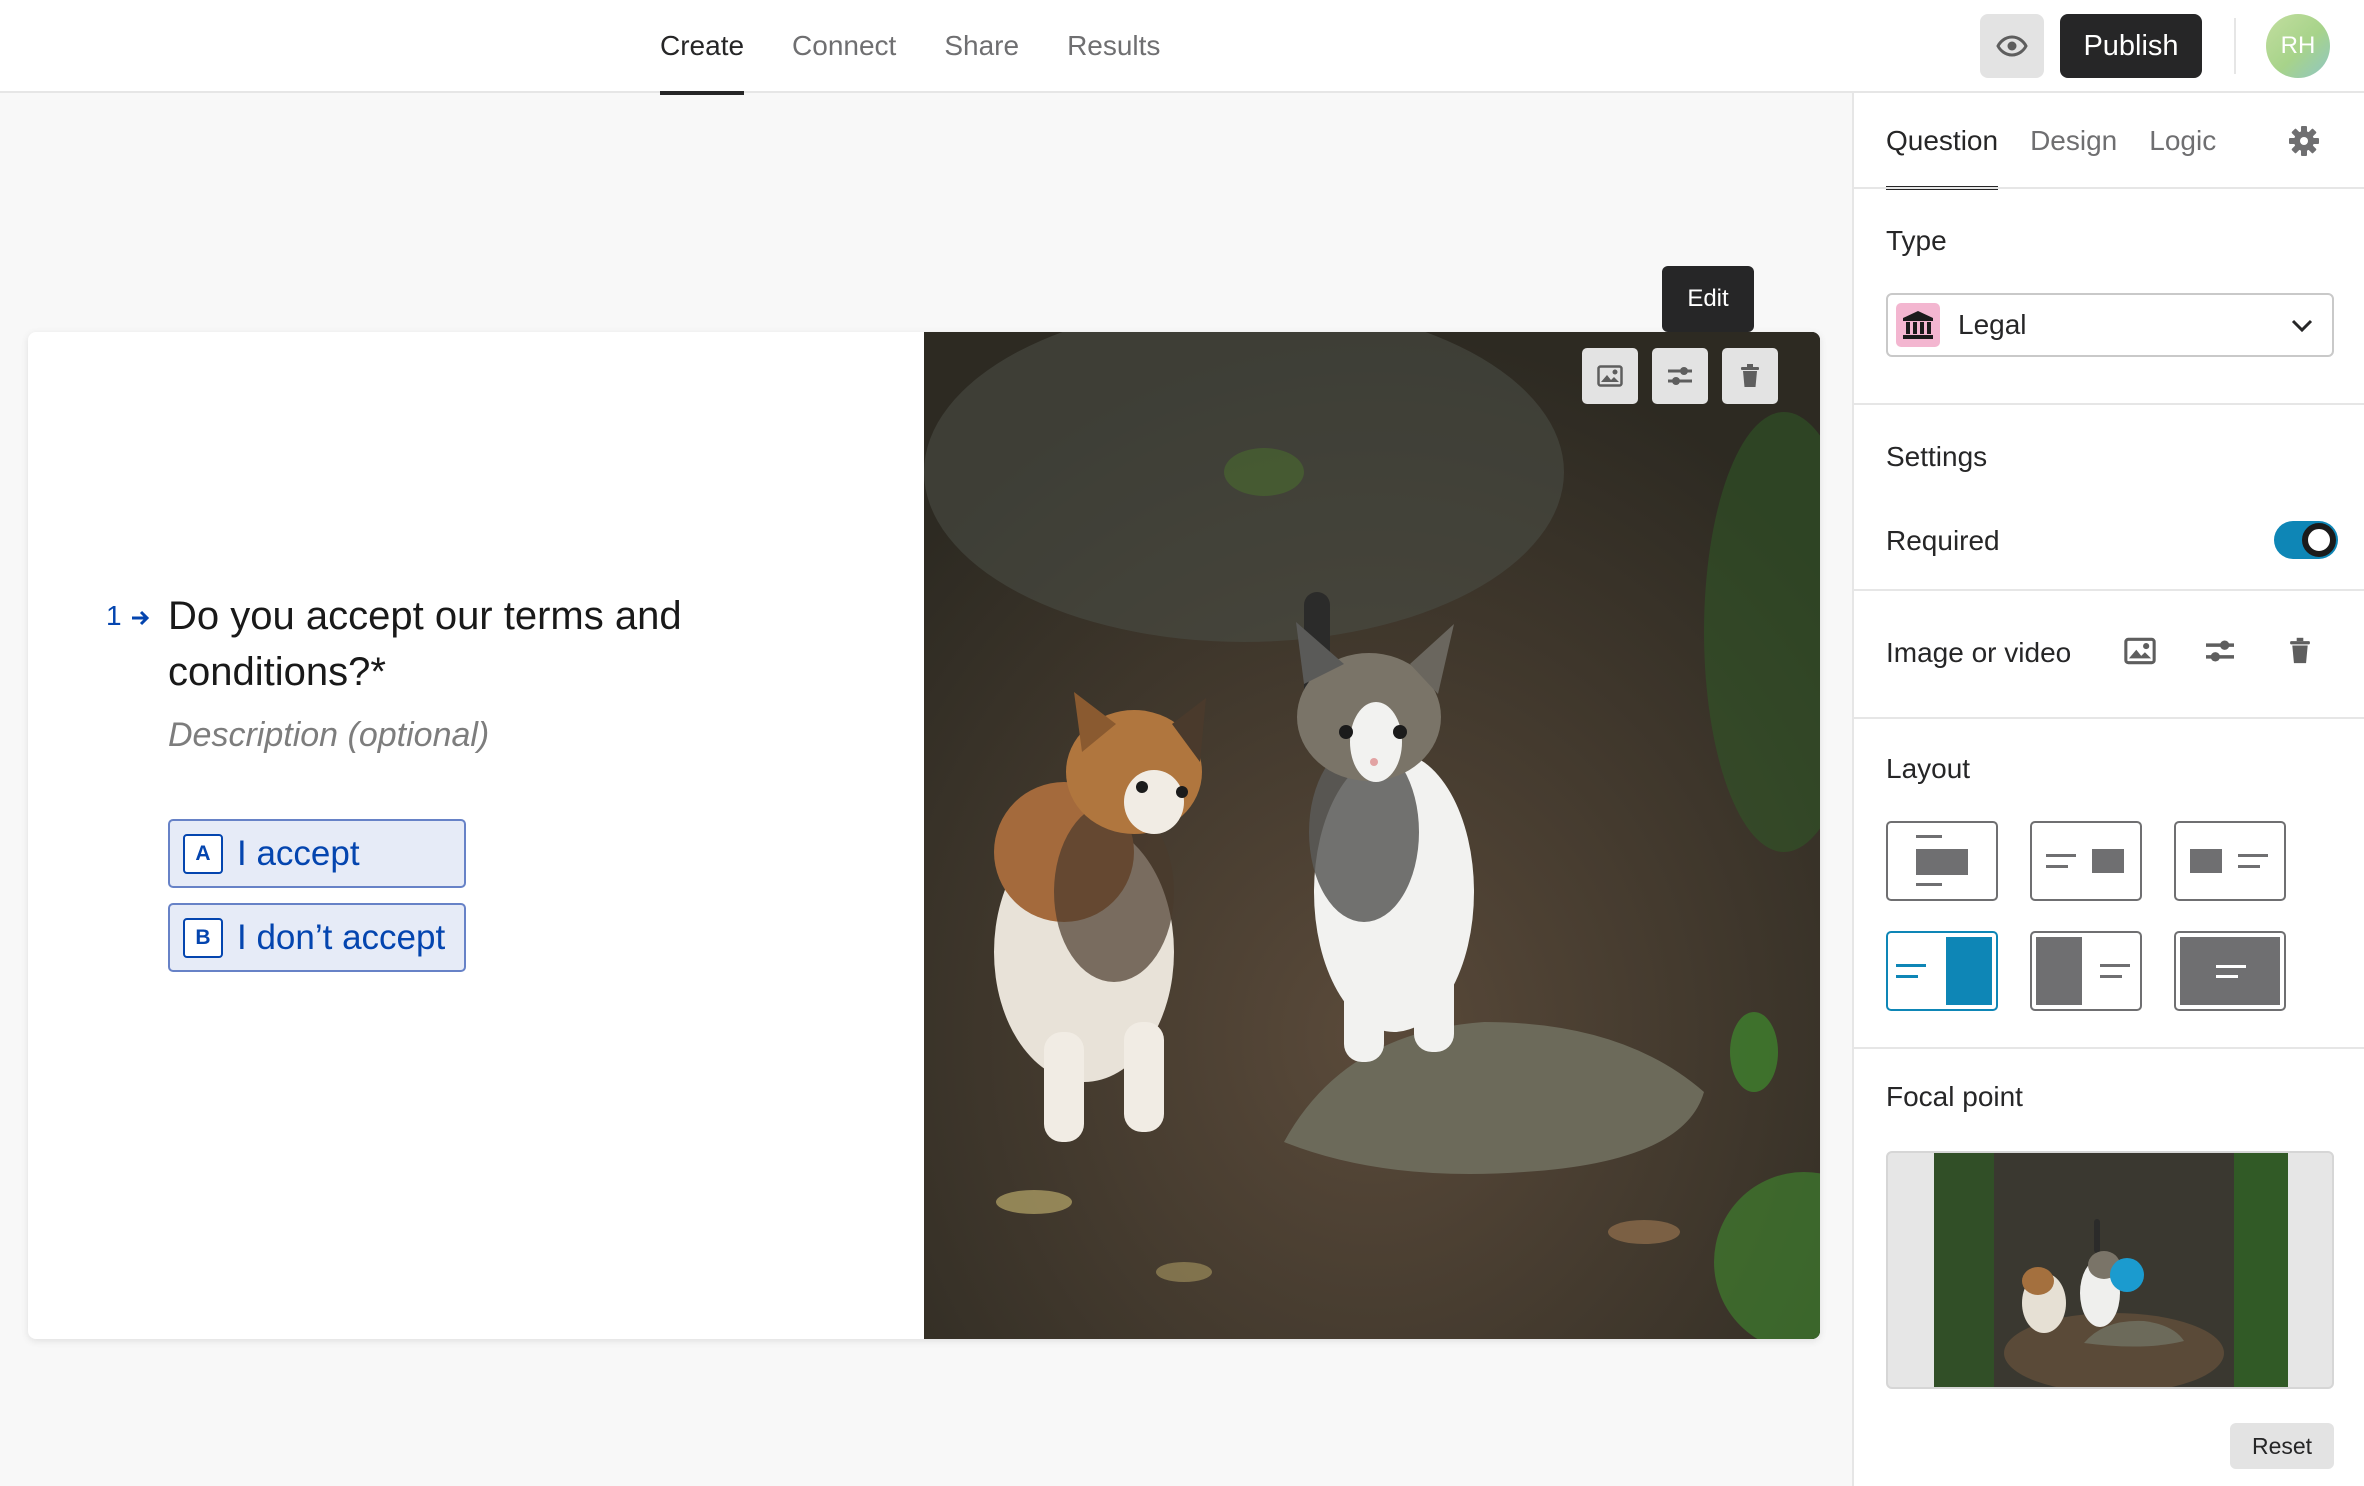 The height and width of the screenshot is (1486, 2364). I want to click on choice-key: A, so click(203, 853).